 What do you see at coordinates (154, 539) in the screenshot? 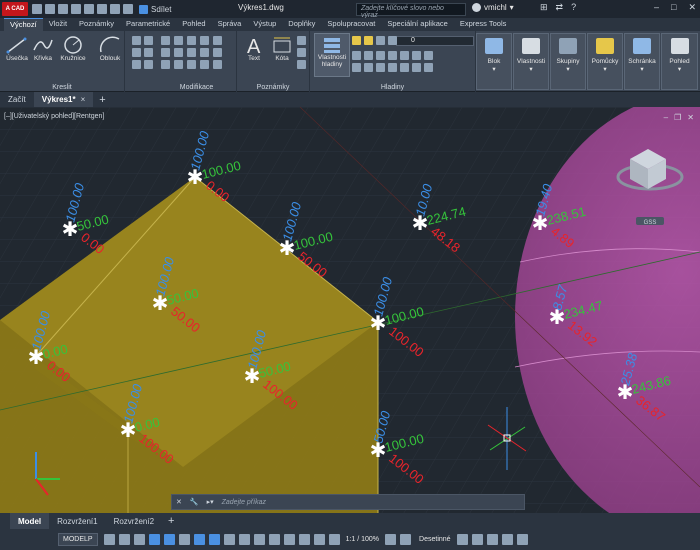
I see `ortho-icon` at bounding box center [154, 539].